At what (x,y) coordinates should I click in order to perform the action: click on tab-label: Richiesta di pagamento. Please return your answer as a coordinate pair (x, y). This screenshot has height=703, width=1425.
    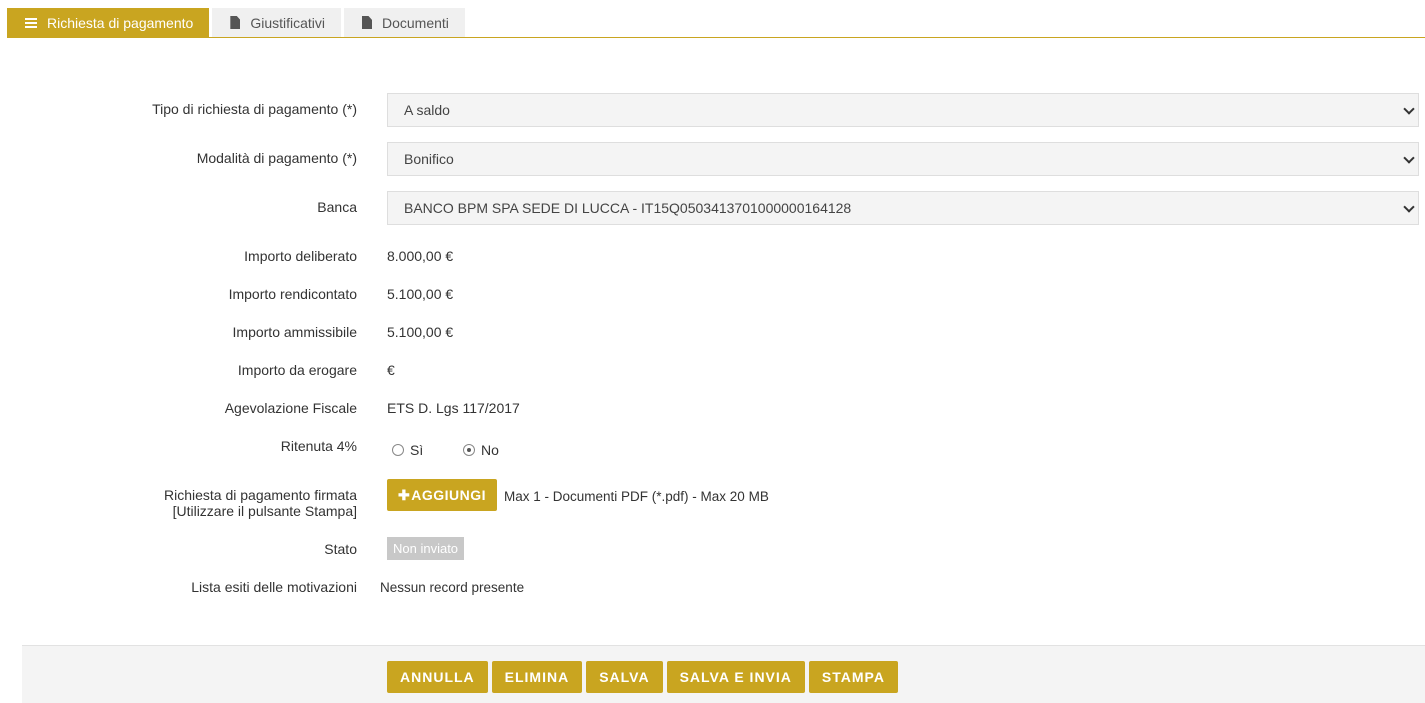
    Looking at the image, I should click on (120, 22).